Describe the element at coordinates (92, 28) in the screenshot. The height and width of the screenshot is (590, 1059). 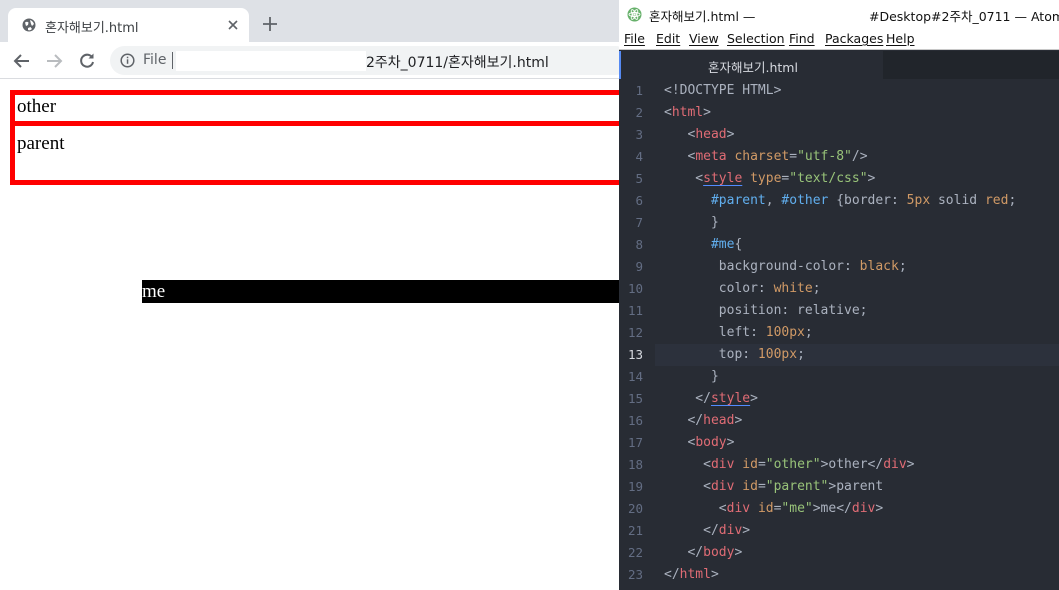
I see `tab-title: 혼자해보기.html` at that location.